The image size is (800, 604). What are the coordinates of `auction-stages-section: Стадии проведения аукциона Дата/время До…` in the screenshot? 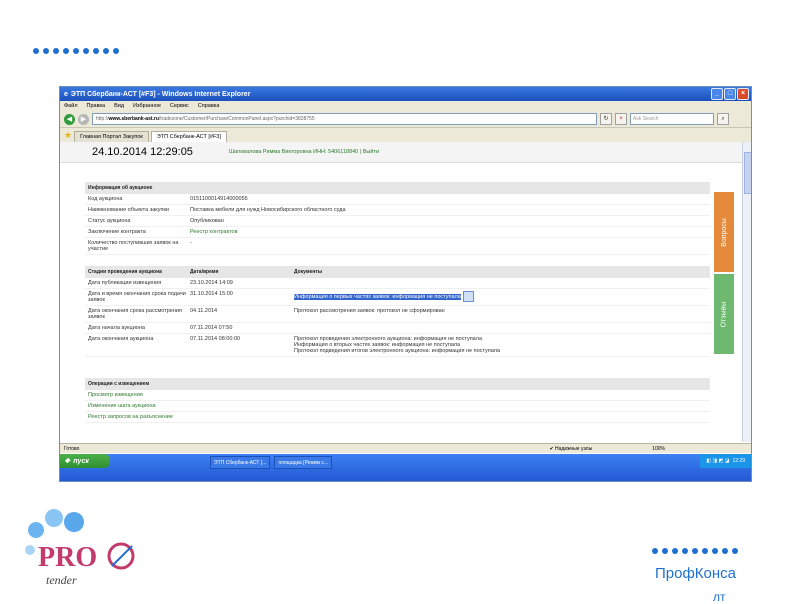 It's located at (397, 311).